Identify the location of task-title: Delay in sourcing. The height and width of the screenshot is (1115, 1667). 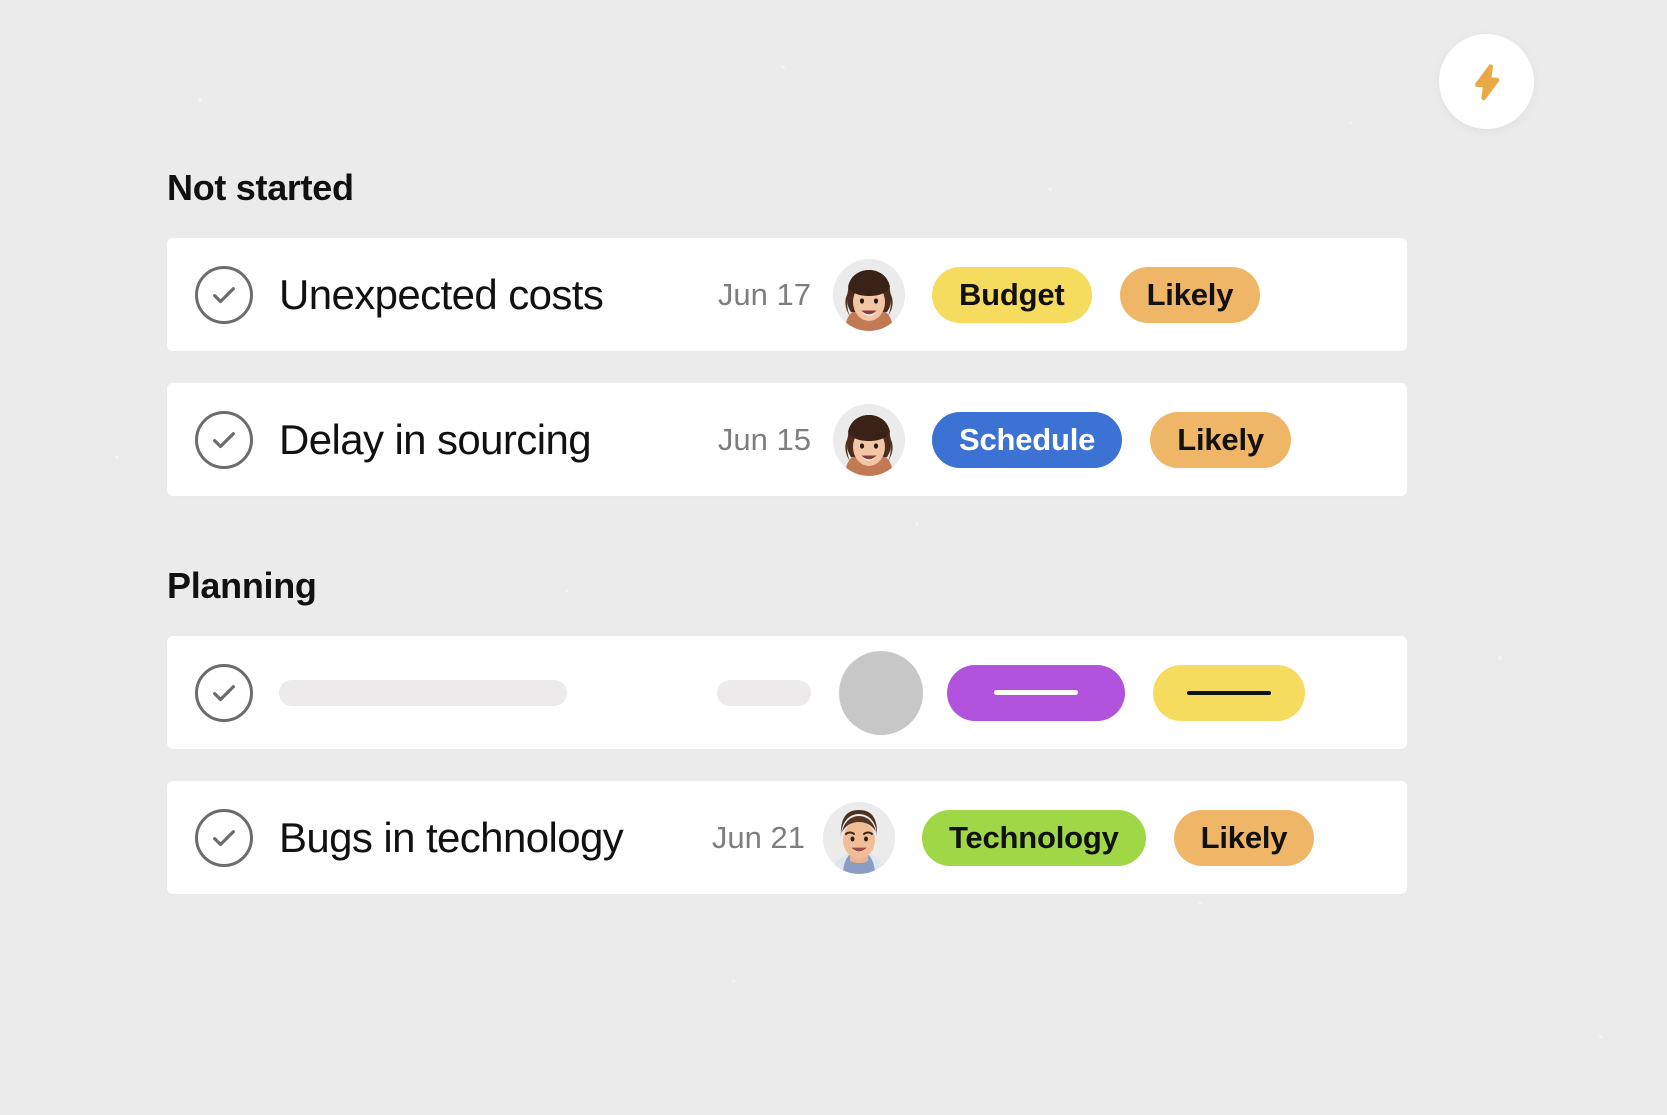
(435, 439).